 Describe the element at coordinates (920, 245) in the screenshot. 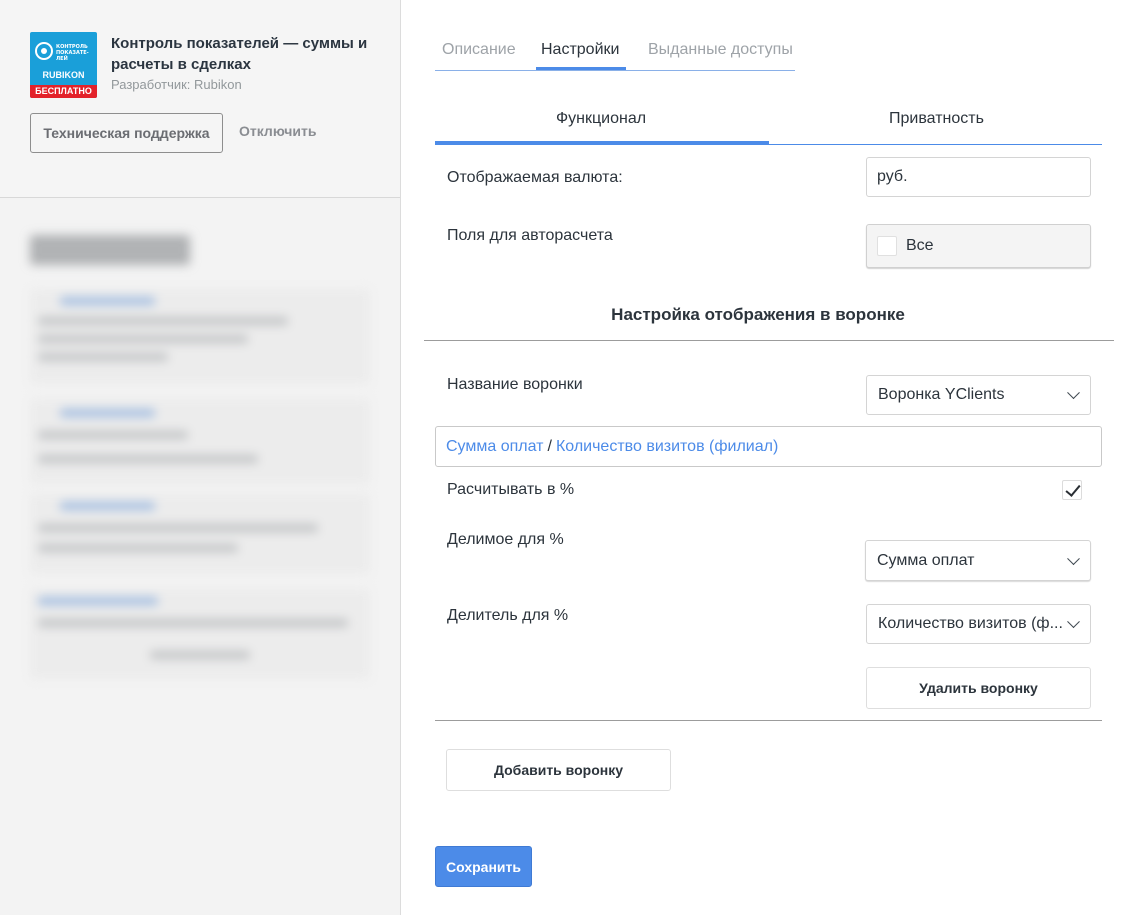

I see `autocalc-all-label: Все` at that location.